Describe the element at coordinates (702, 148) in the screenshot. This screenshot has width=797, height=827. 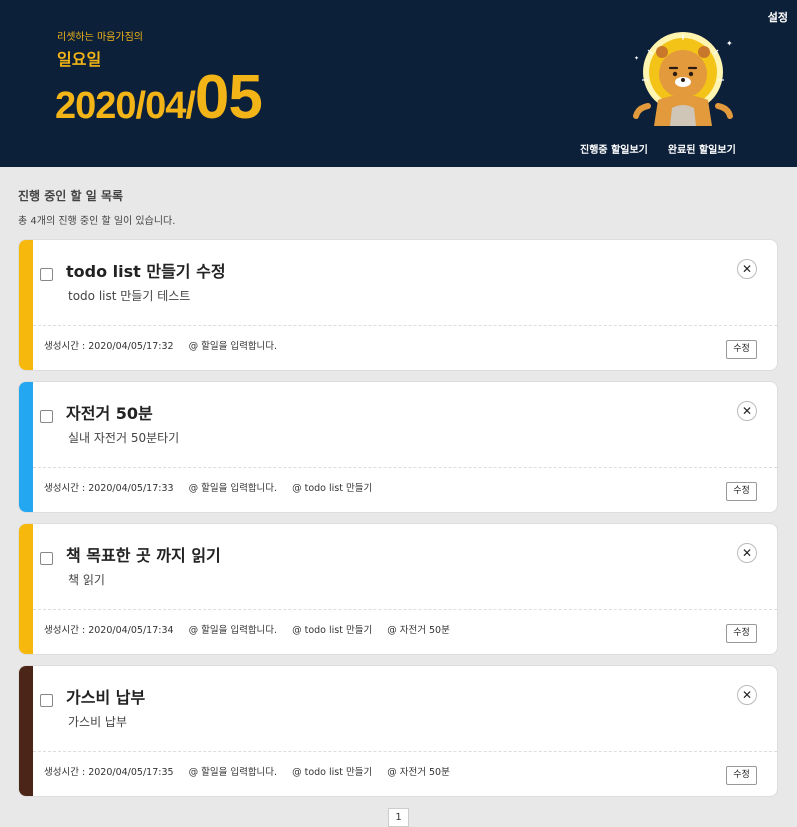
I see `nav-completed: 완료된 할일보기` at that location.